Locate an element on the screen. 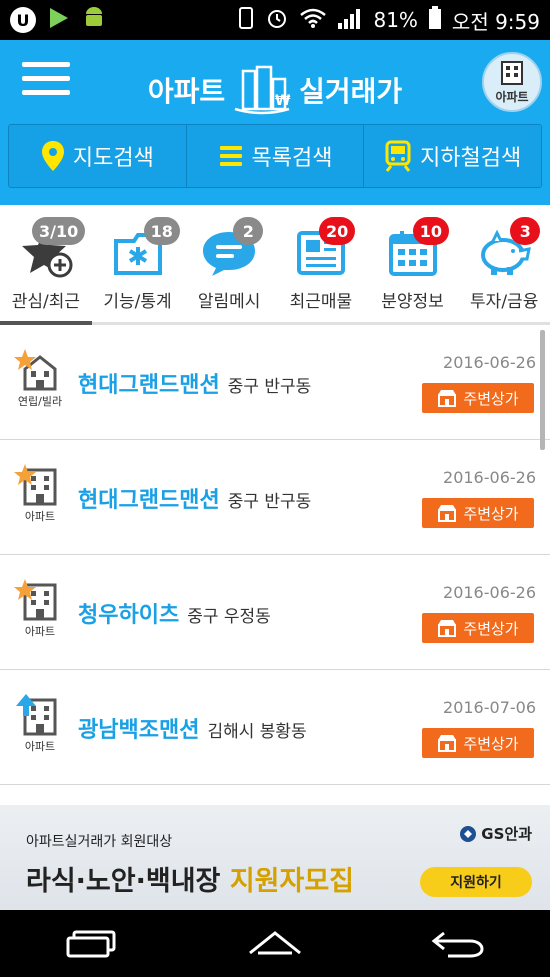 The height and width of the screenshot is (977, 550). tab-notifications: 2 알림메시 is located at coordinates (229, 263).